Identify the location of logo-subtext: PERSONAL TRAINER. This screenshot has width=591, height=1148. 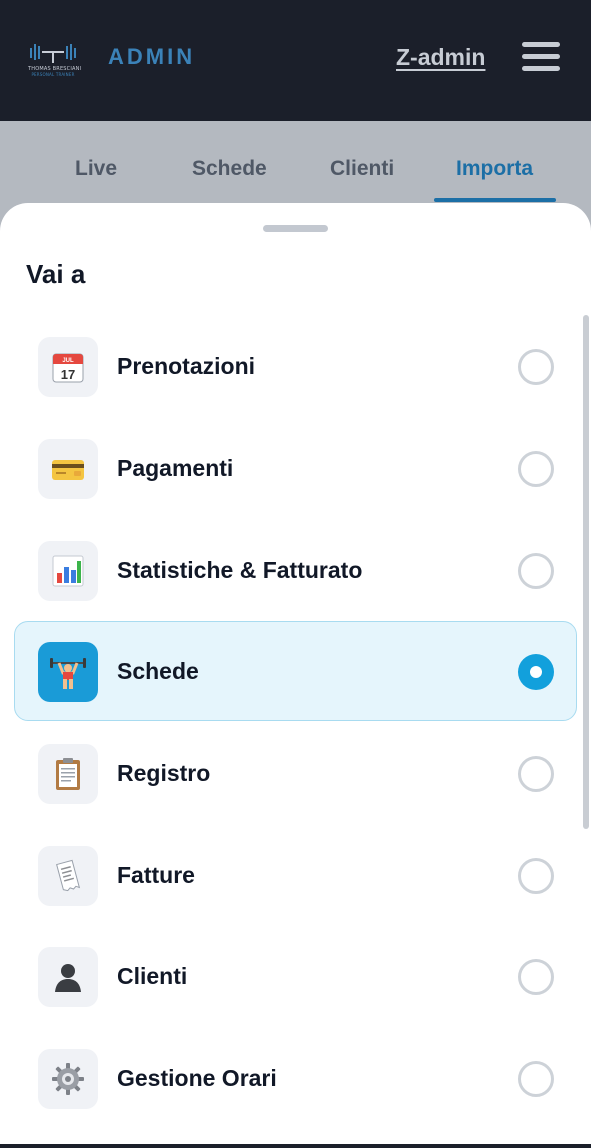
(53, 74).